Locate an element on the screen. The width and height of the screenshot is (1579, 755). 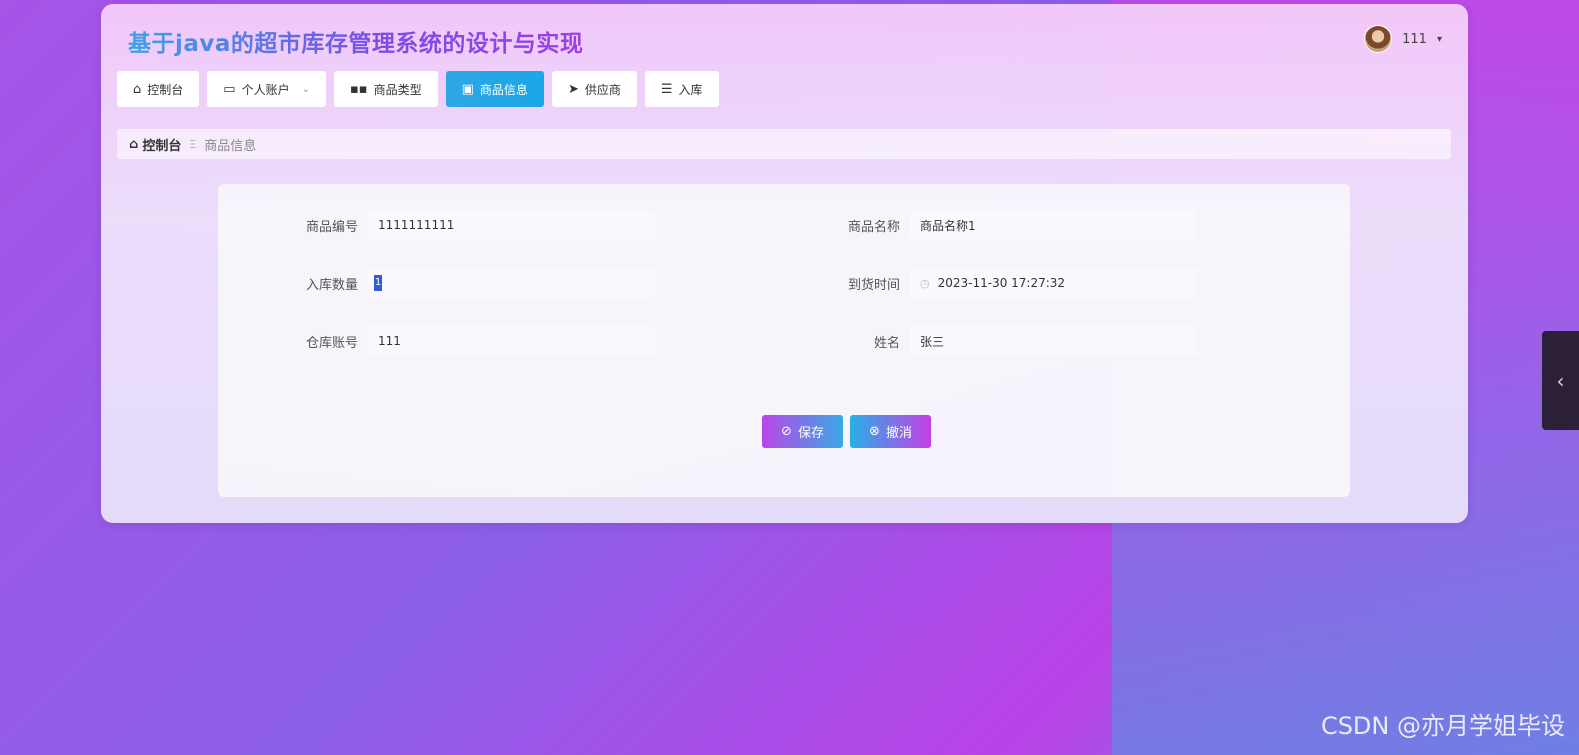
nav-item-stock-in: ☰ 入库 is located at coordinates (681, 89).